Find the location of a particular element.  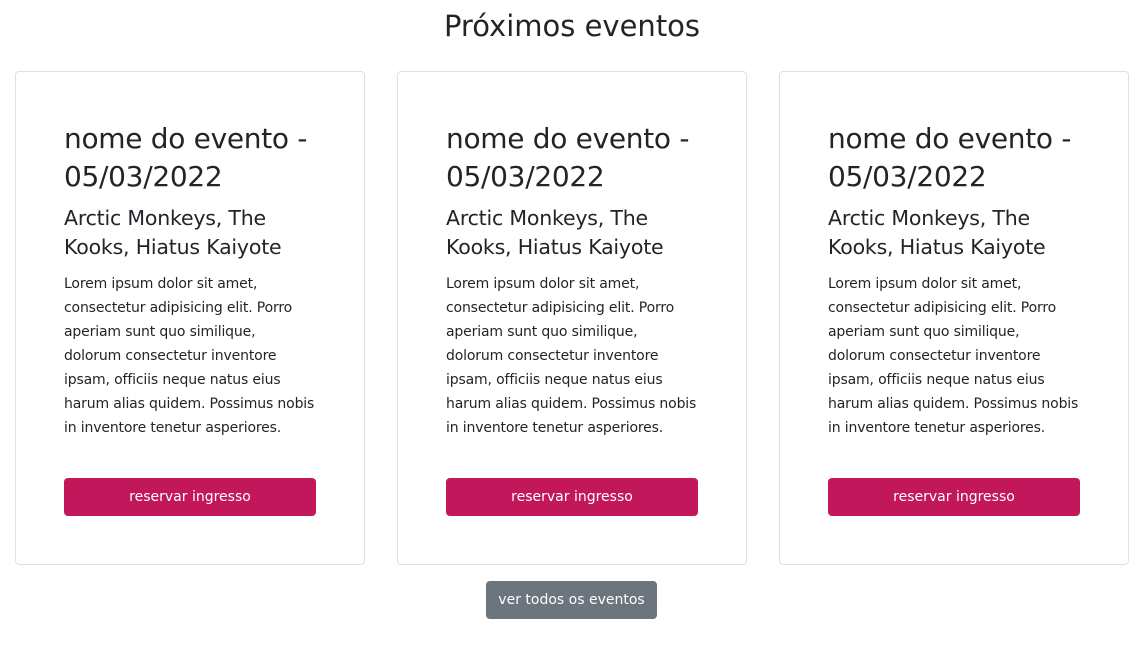

view-all-events-button: ver todos os eventos is located at coordinates (571, 600).